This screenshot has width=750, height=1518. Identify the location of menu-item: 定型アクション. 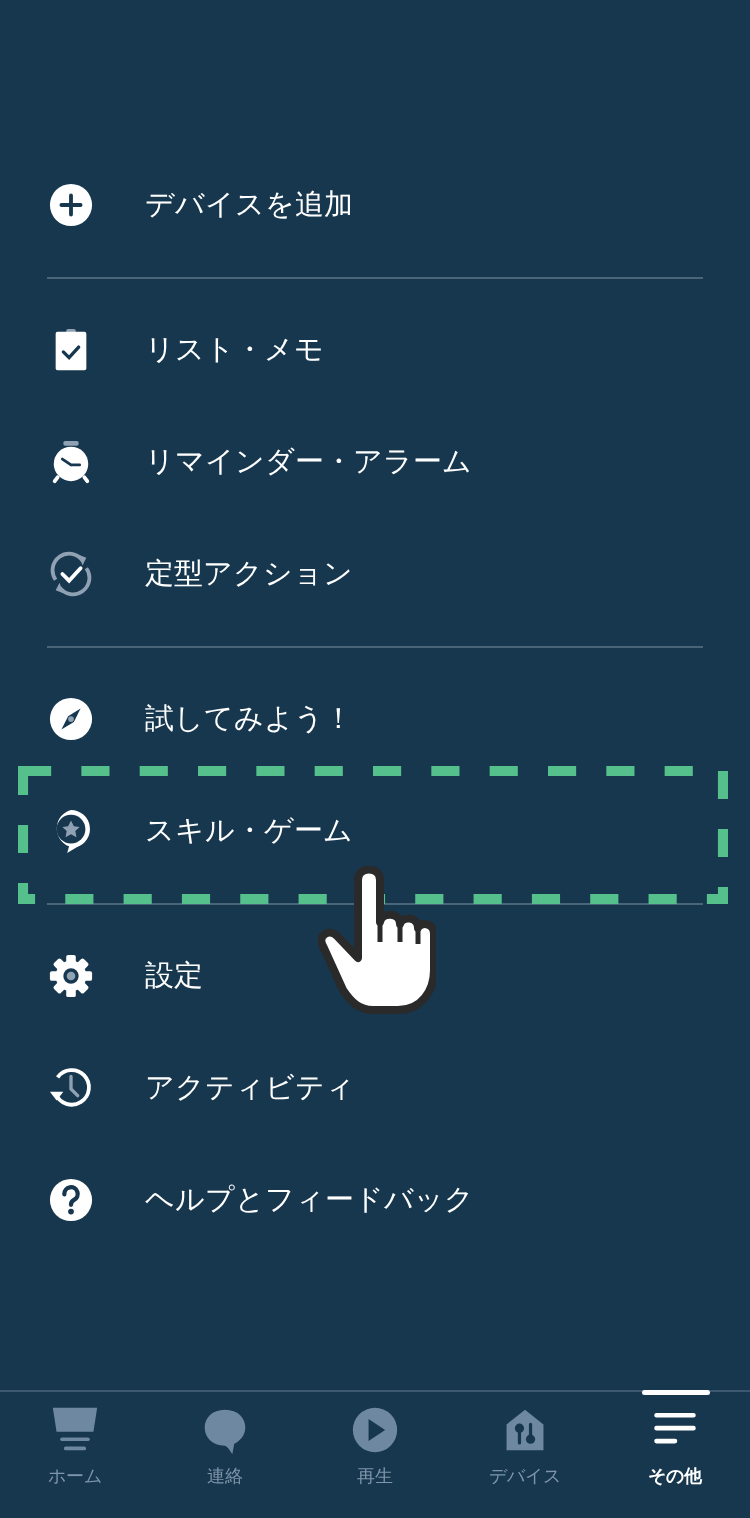
(375, 574).